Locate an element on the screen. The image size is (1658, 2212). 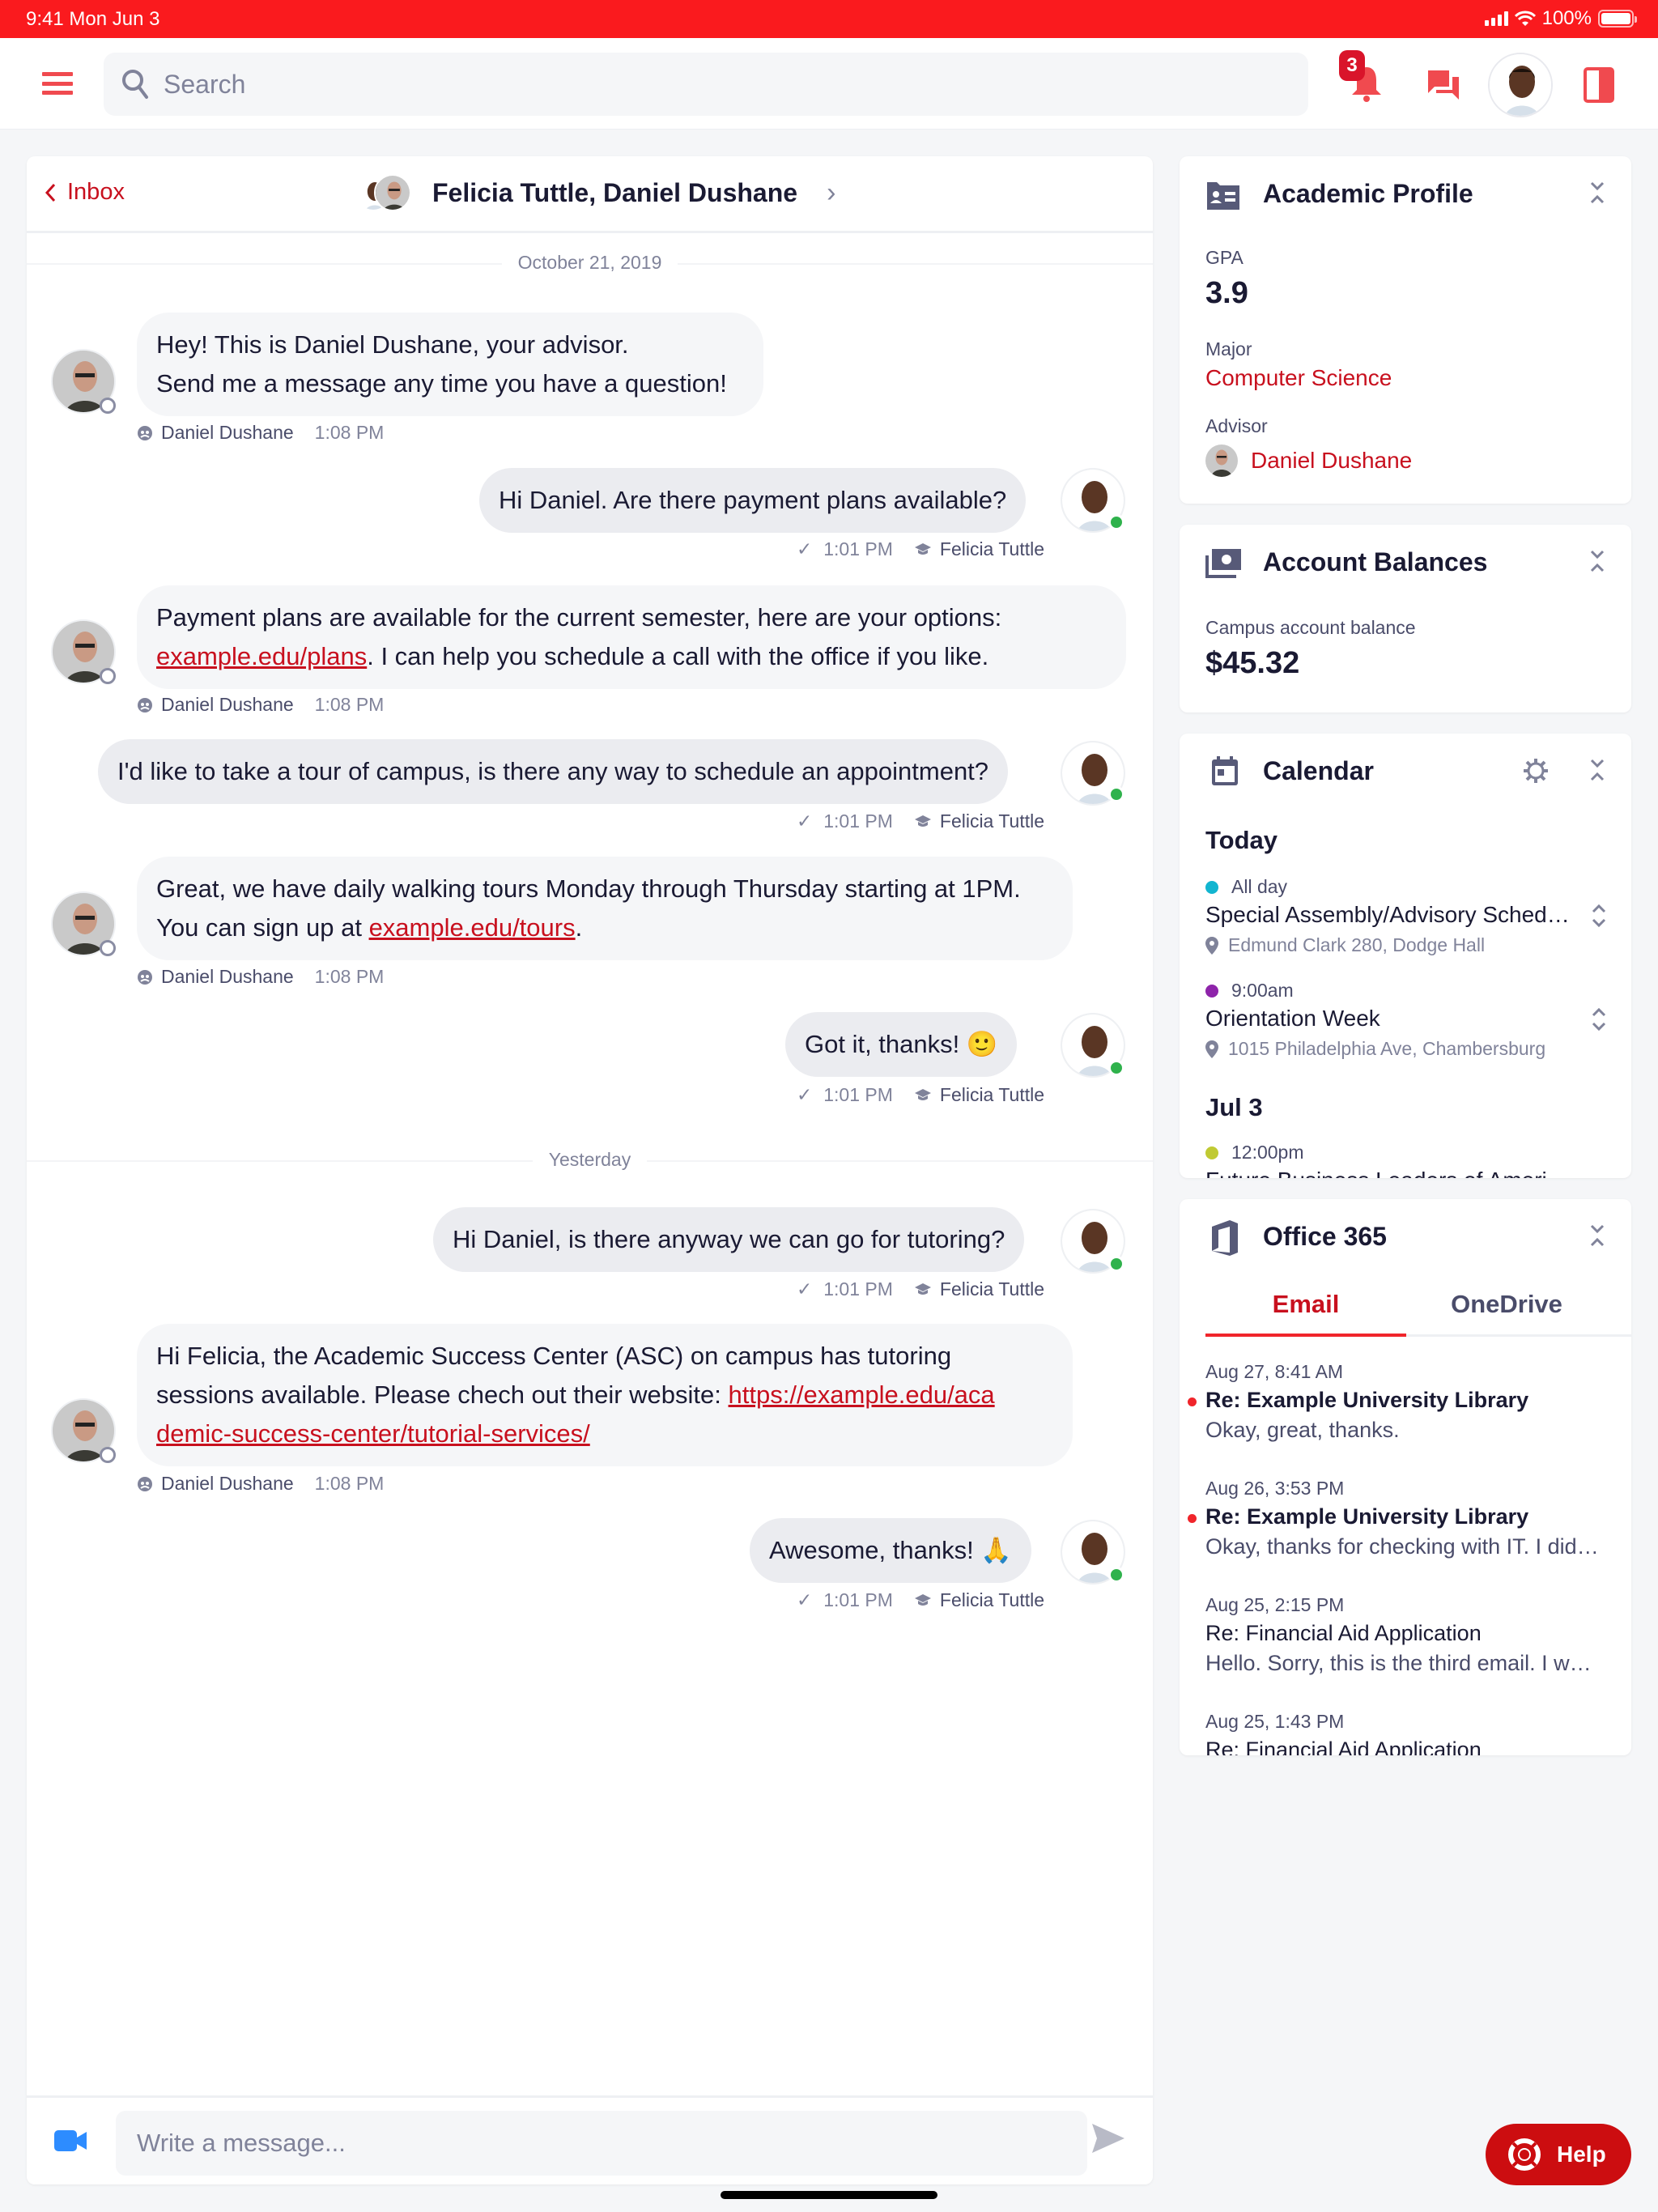
date-separator: October 21, 2019 is located at coordinates (590, 263).